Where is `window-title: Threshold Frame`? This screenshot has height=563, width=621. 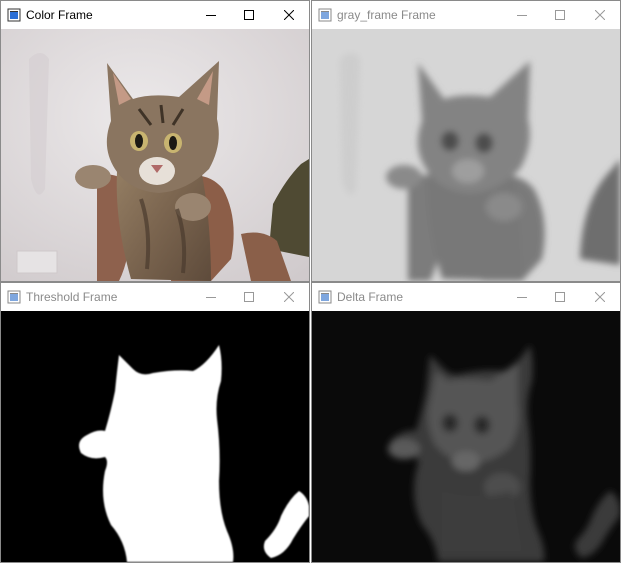 window-title: Threshold Frame is located at coordinates (72, 297).